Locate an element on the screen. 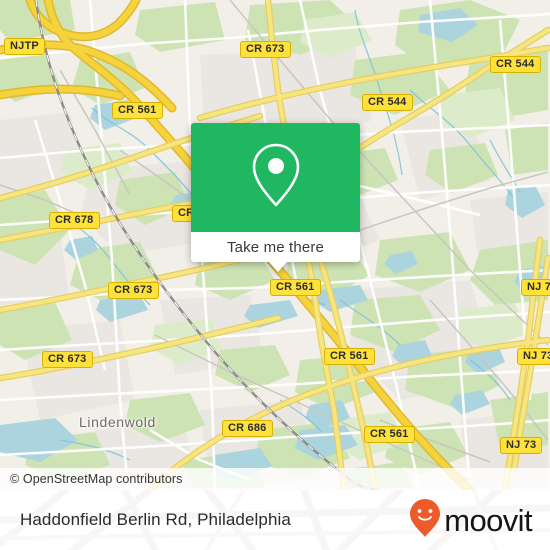 This screenshot has height=550, width=550. page-title: Haddonfield Berlin Rd, Philadelphia is located at coordinates (155, 519).